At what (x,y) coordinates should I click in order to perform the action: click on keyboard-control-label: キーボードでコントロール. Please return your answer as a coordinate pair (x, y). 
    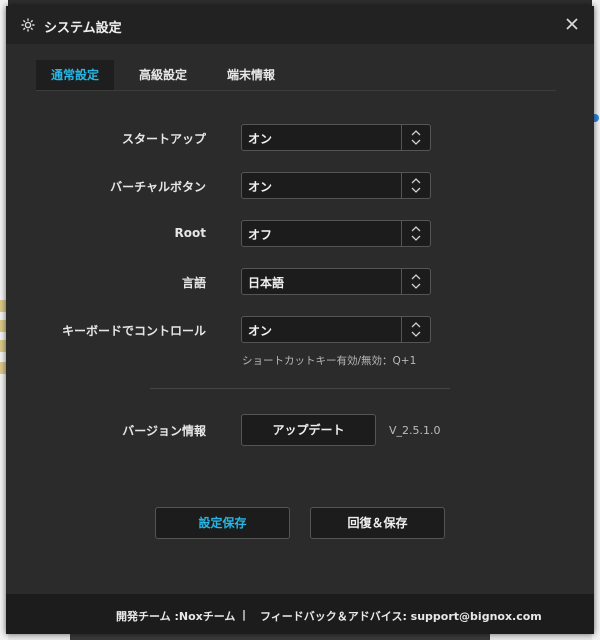
    Looking at the image, I should click on (133, 331).